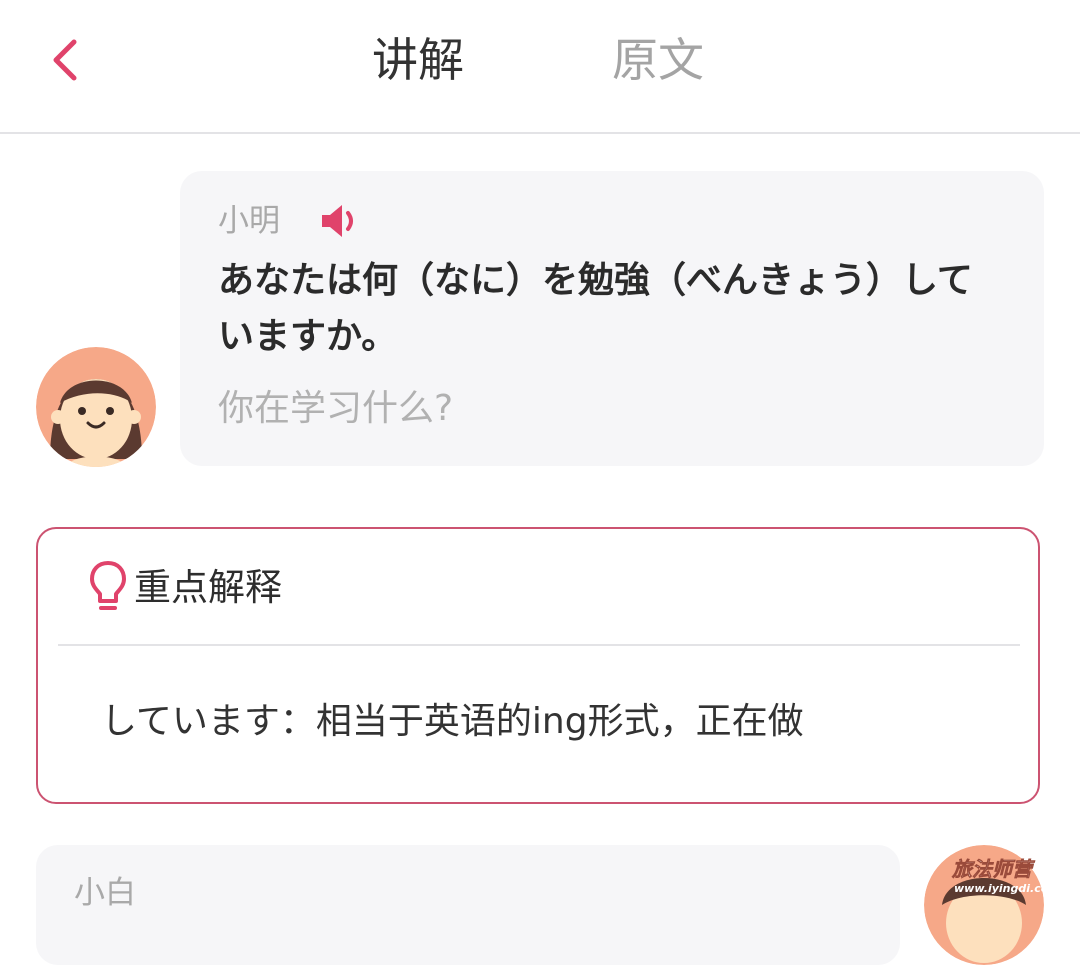 This screenshot has width=1080, height=965. I want to click on top-nav-bar: 讲解 原文, so click(540, 67).